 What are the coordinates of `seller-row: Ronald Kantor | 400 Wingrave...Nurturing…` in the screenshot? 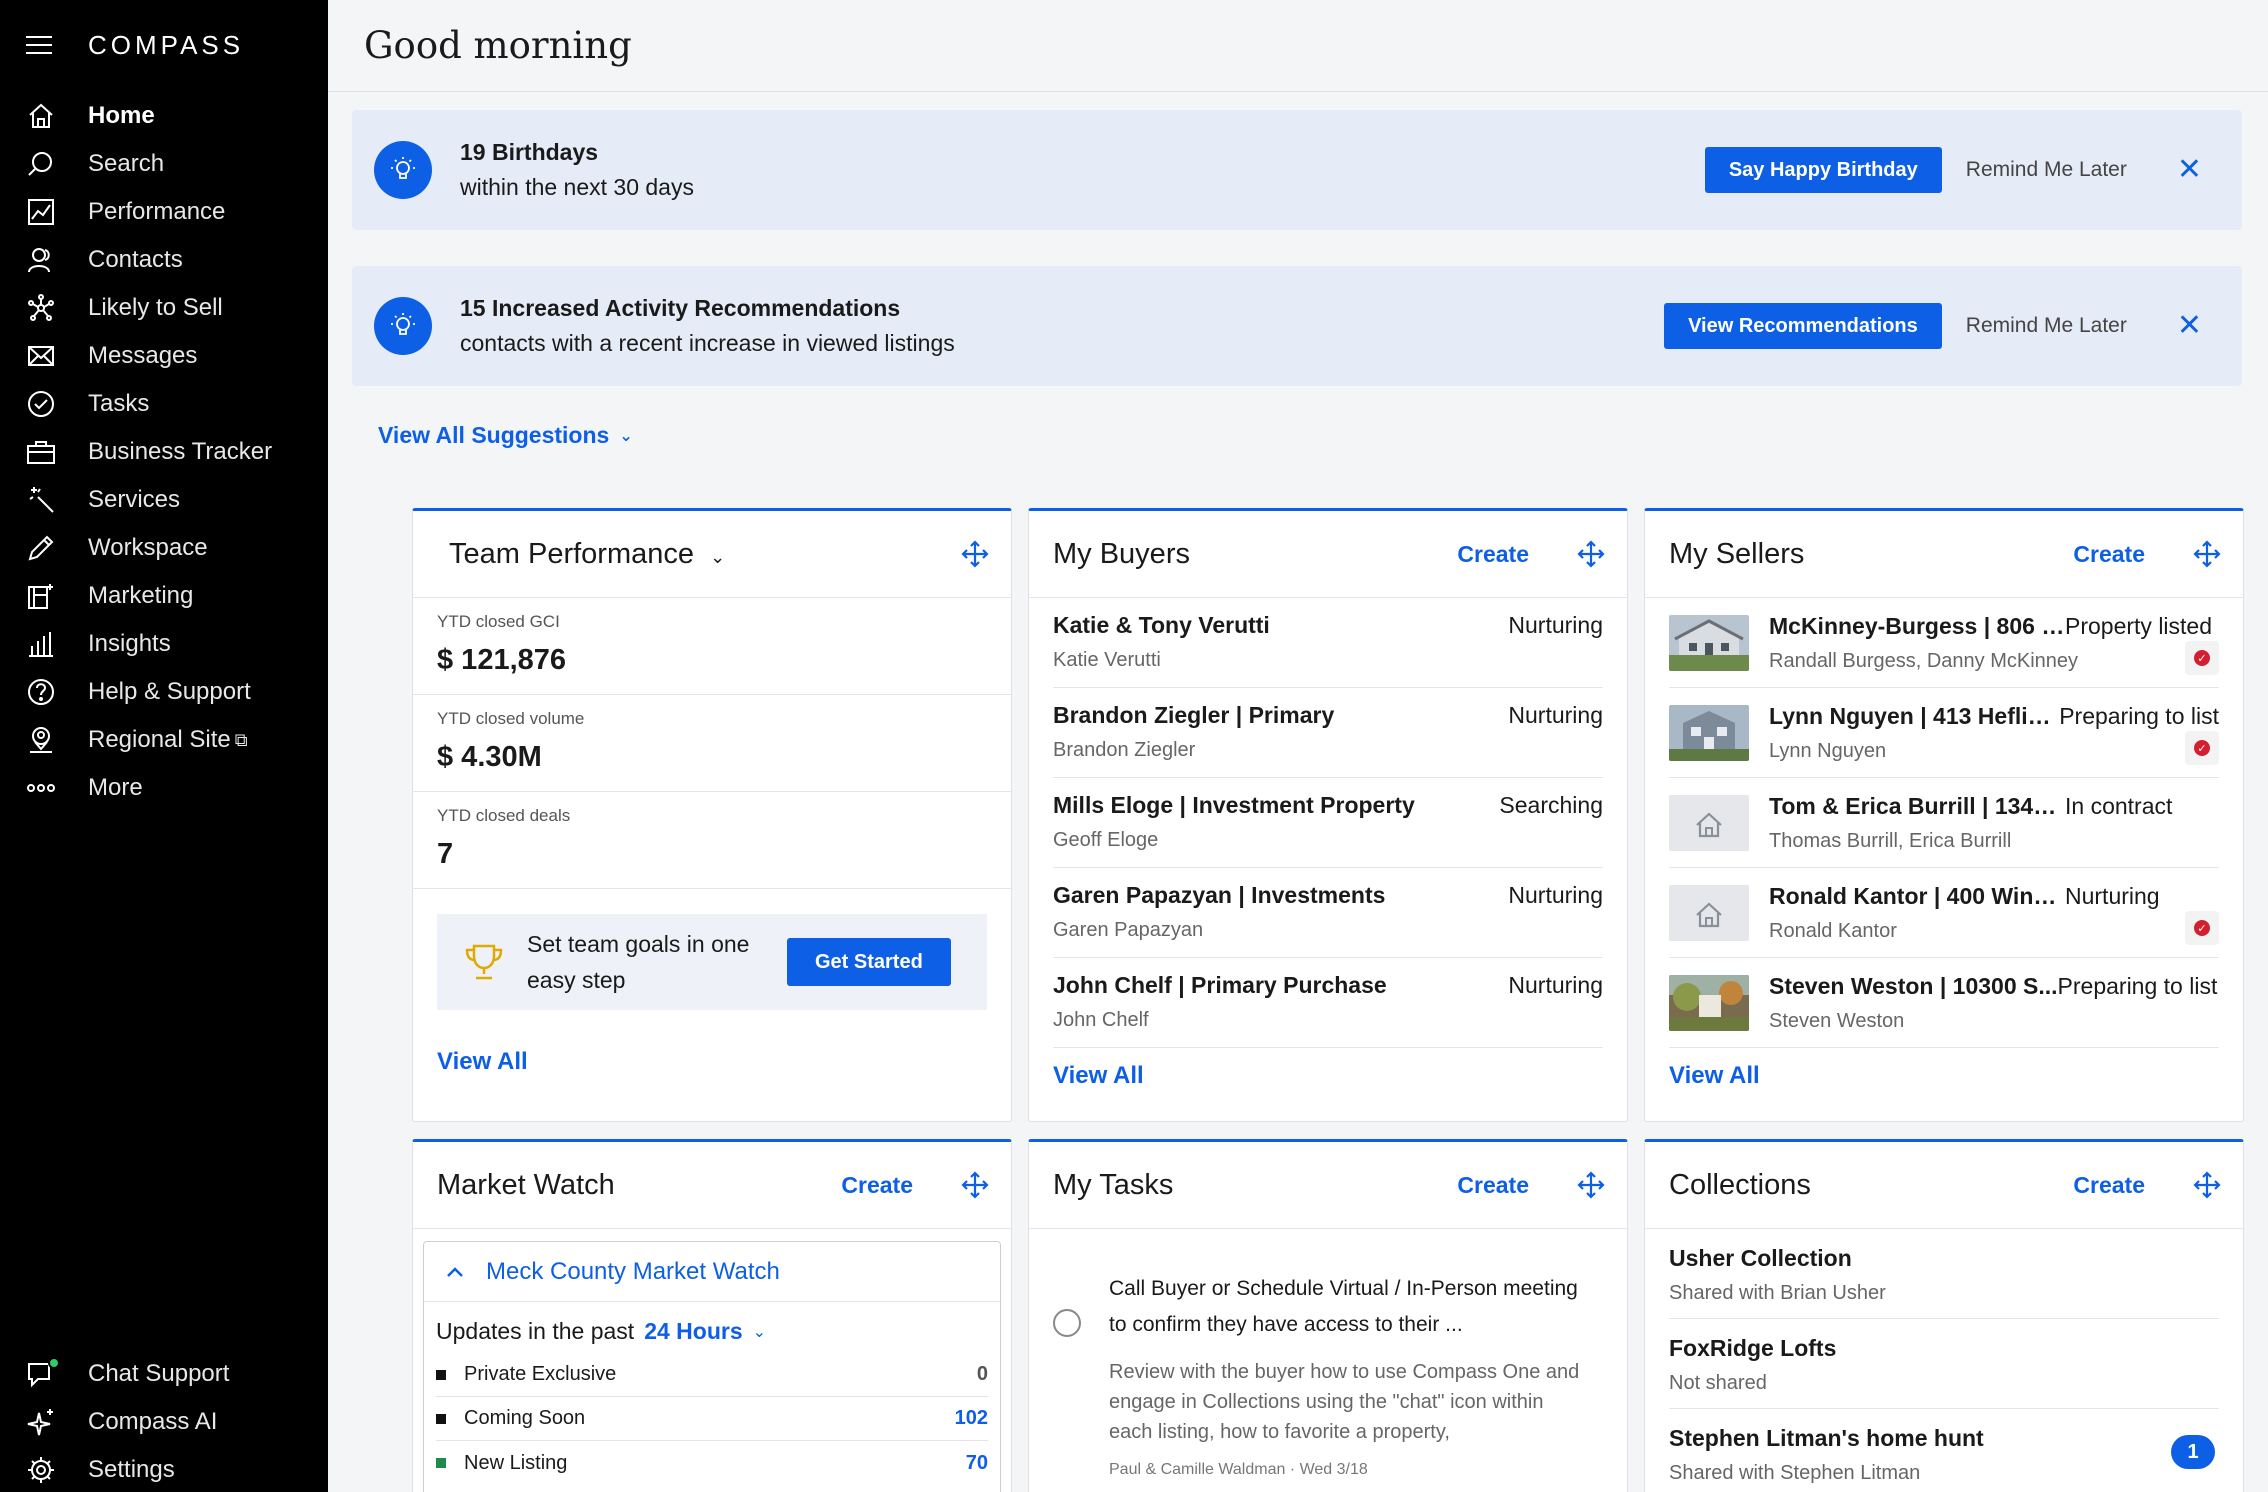 It's located at (1944, 913).